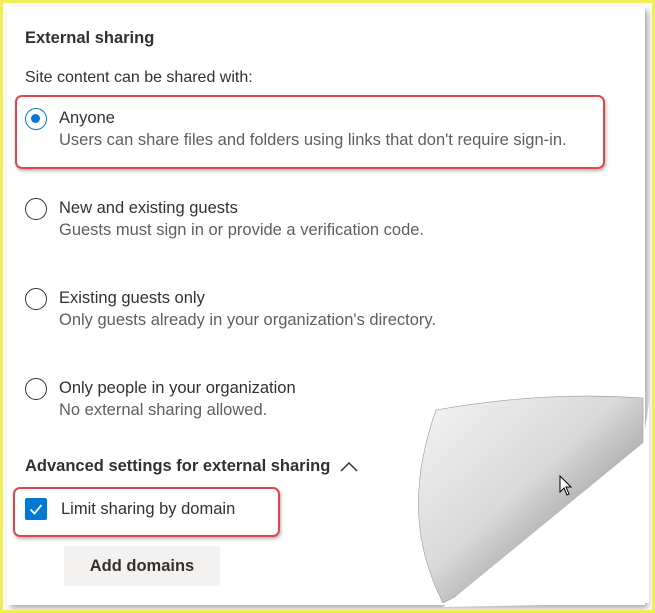 This screenshot has height=613, width=655. I want to click on option-label: Anyone, so click(87, 118).